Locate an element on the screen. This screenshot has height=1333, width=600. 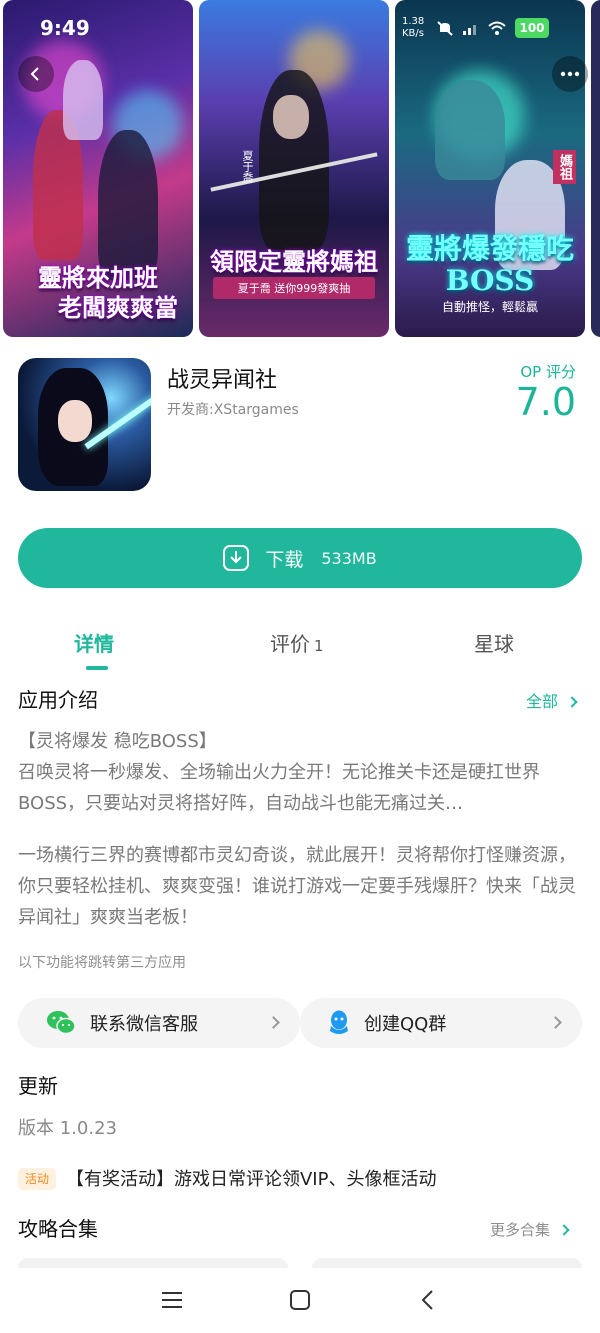
signal-icon is located at coordinates (469, 30).